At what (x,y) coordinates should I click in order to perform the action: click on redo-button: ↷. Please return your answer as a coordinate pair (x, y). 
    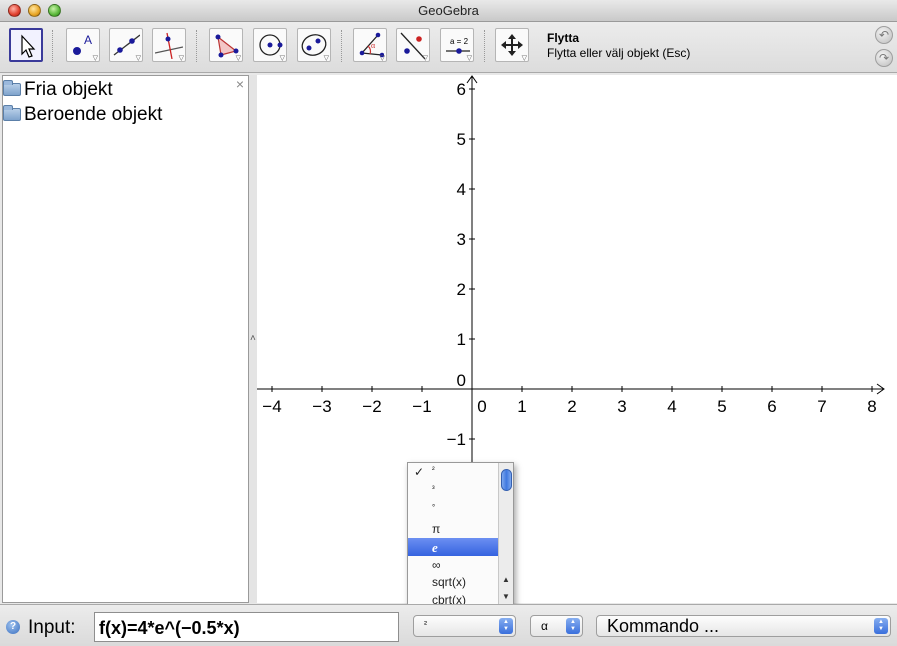
    Looking at the image, I should click on (884, 58).